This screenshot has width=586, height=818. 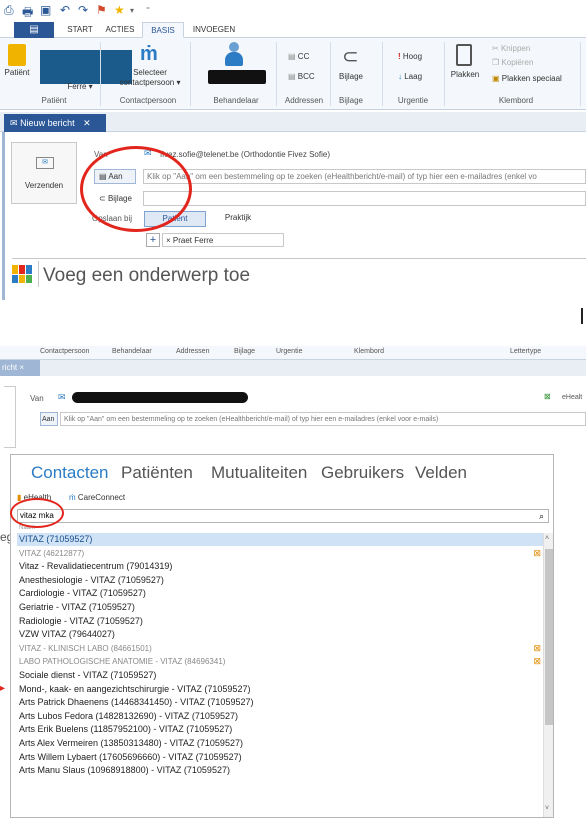 What do you see at coordinates (153, 54) in the screenshot?
I see `contacts-icon: ṁ` at bounding box center [153, 54].